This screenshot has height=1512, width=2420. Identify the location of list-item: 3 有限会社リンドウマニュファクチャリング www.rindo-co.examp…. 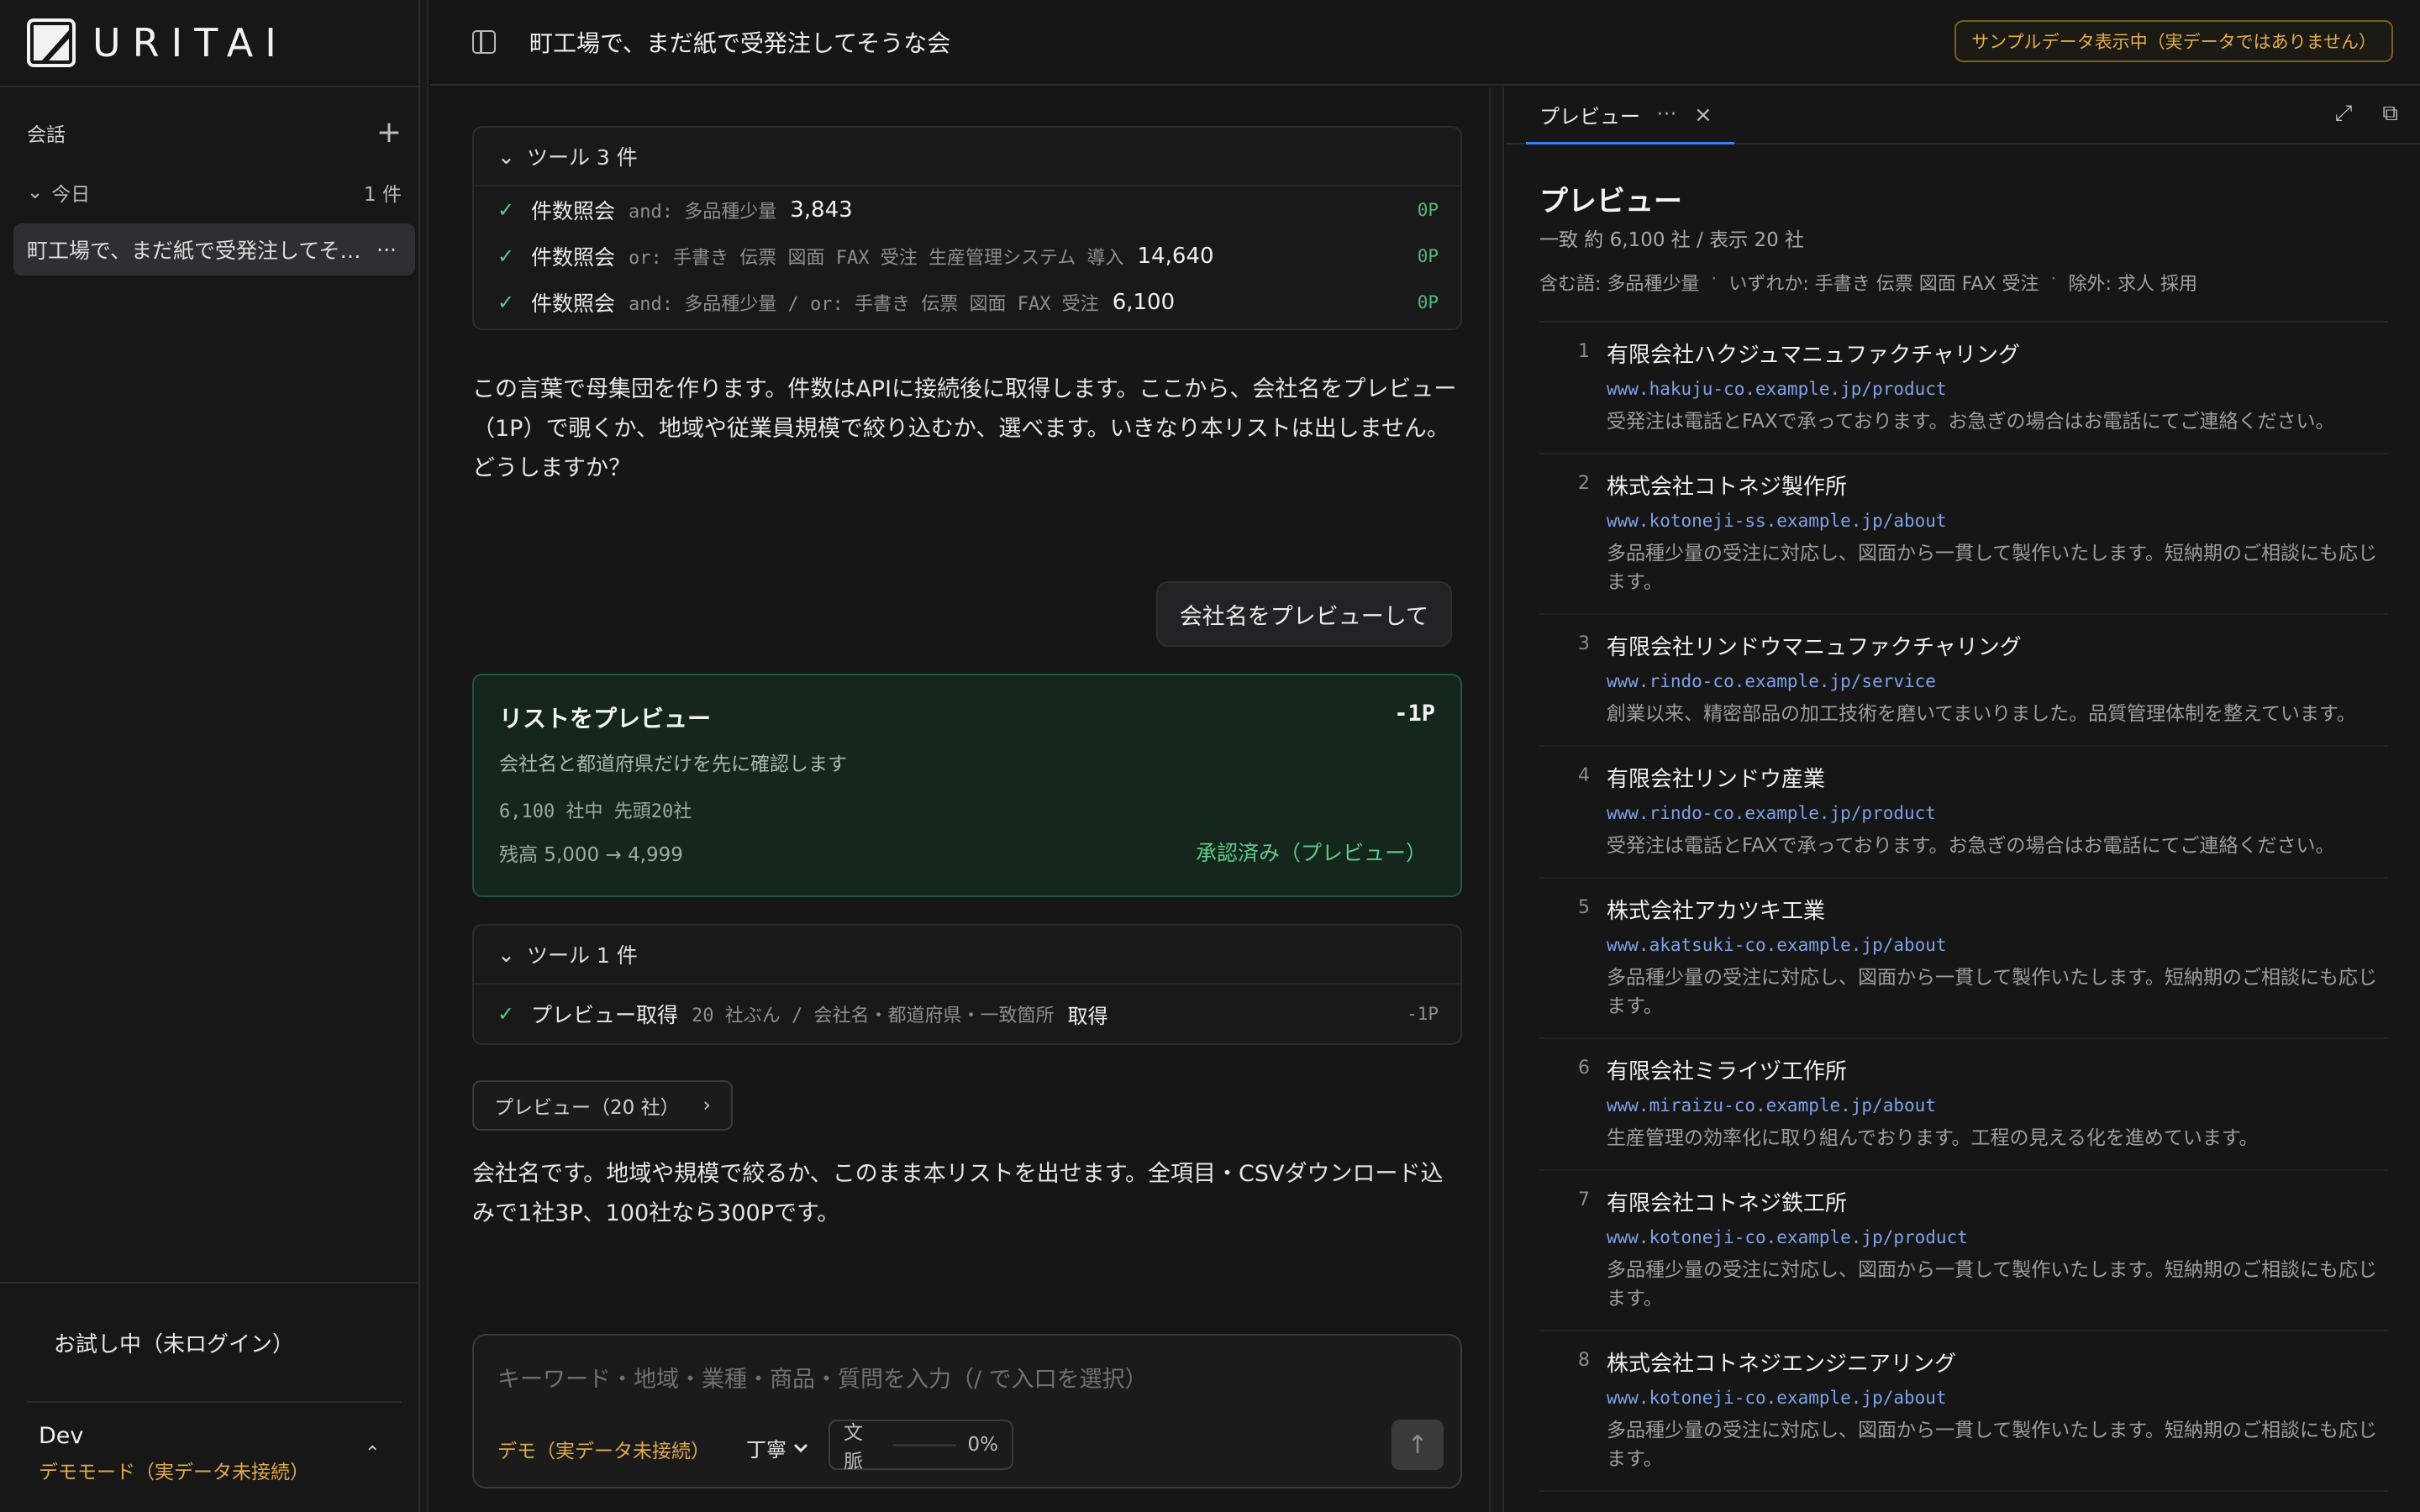
(1964, 681).